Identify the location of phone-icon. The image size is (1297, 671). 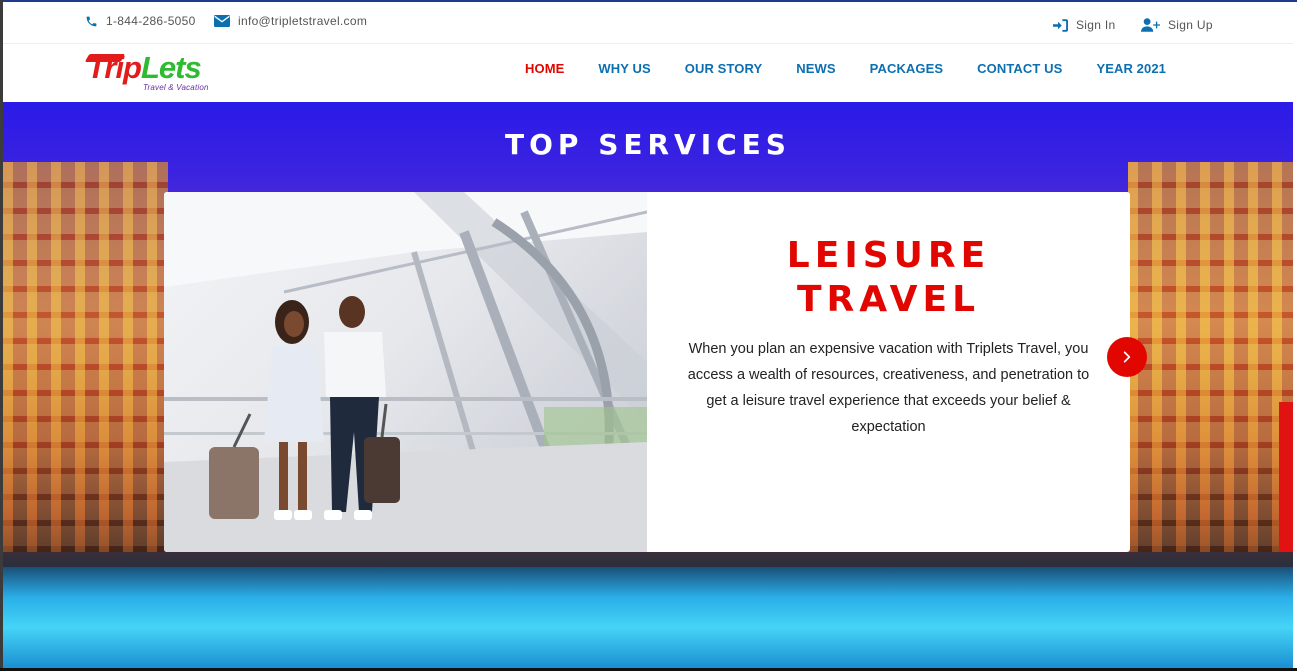
(91, 21).